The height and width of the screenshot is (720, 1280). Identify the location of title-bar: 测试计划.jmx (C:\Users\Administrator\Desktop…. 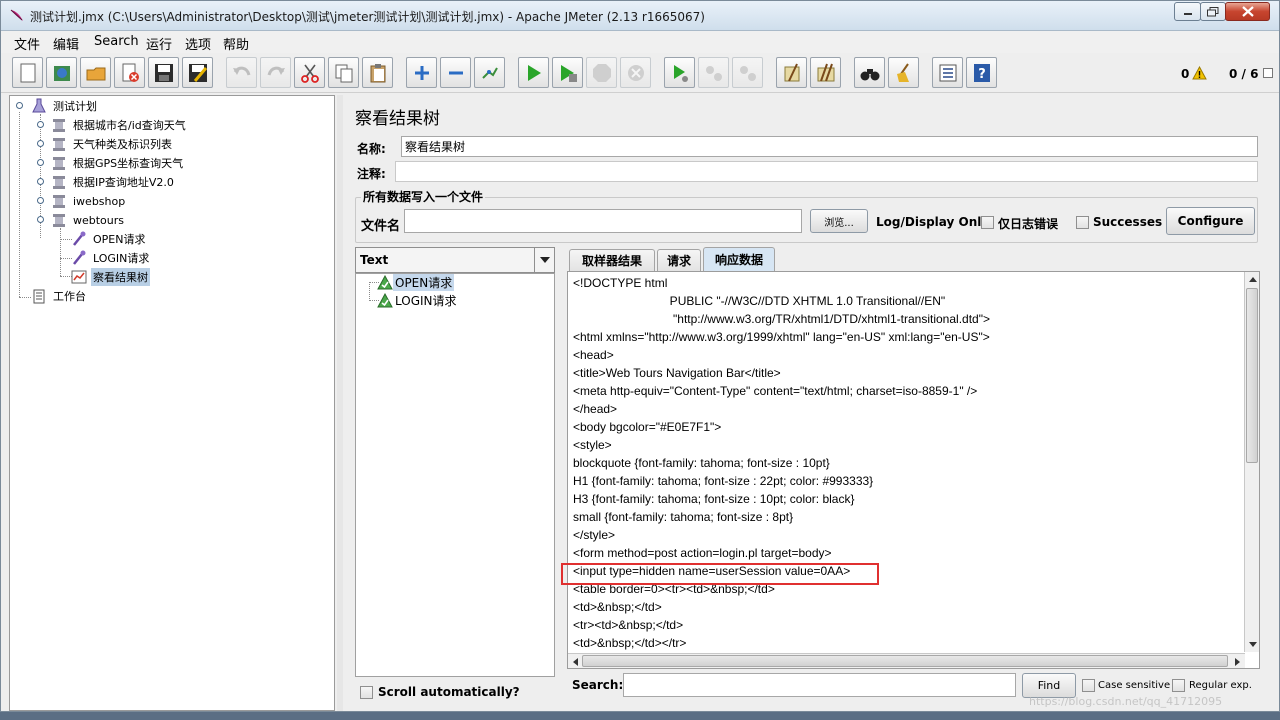
(640, 16).